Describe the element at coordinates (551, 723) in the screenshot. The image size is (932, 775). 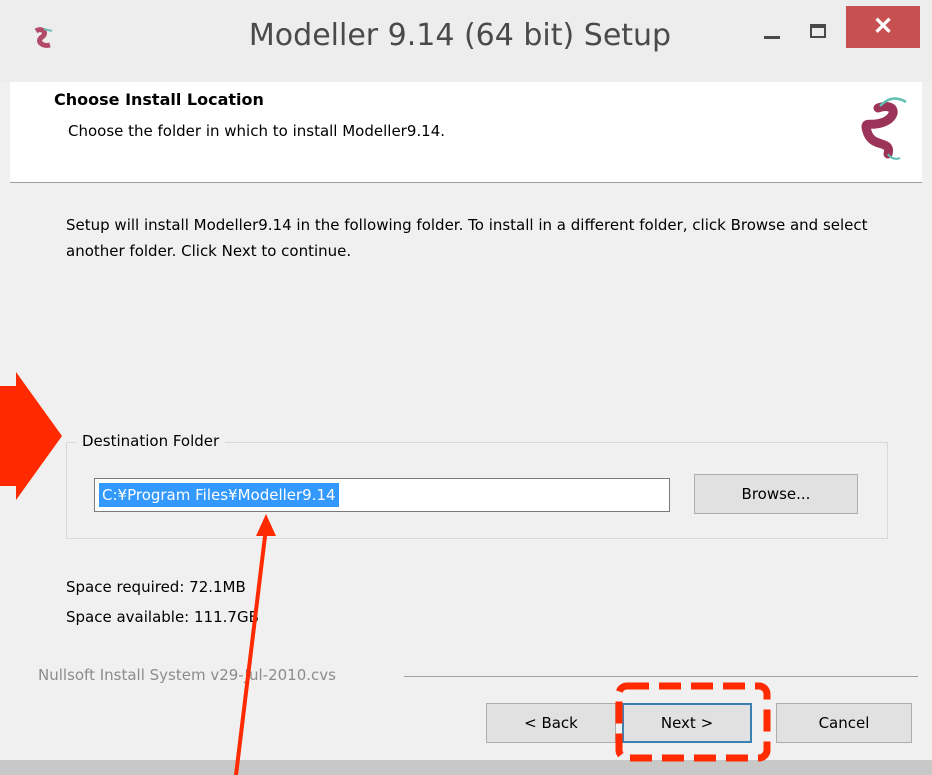
I see `back-button: < Back` at that location.